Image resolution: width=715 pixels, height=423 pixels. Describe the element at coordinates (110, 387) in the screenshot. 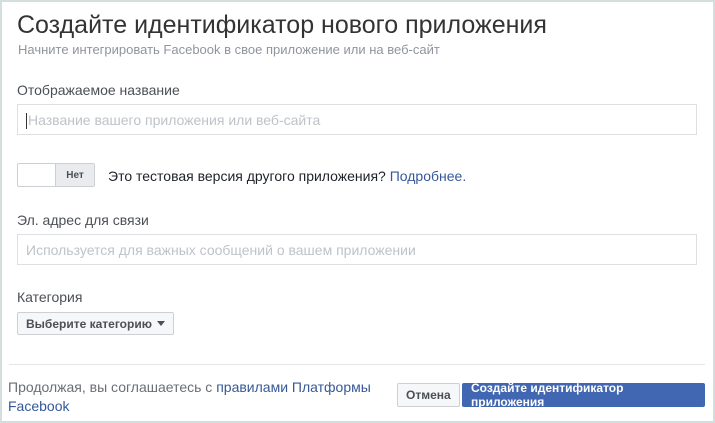

I see `terms-prefix: Продолжая, вы соглашаетесь с` at that location.